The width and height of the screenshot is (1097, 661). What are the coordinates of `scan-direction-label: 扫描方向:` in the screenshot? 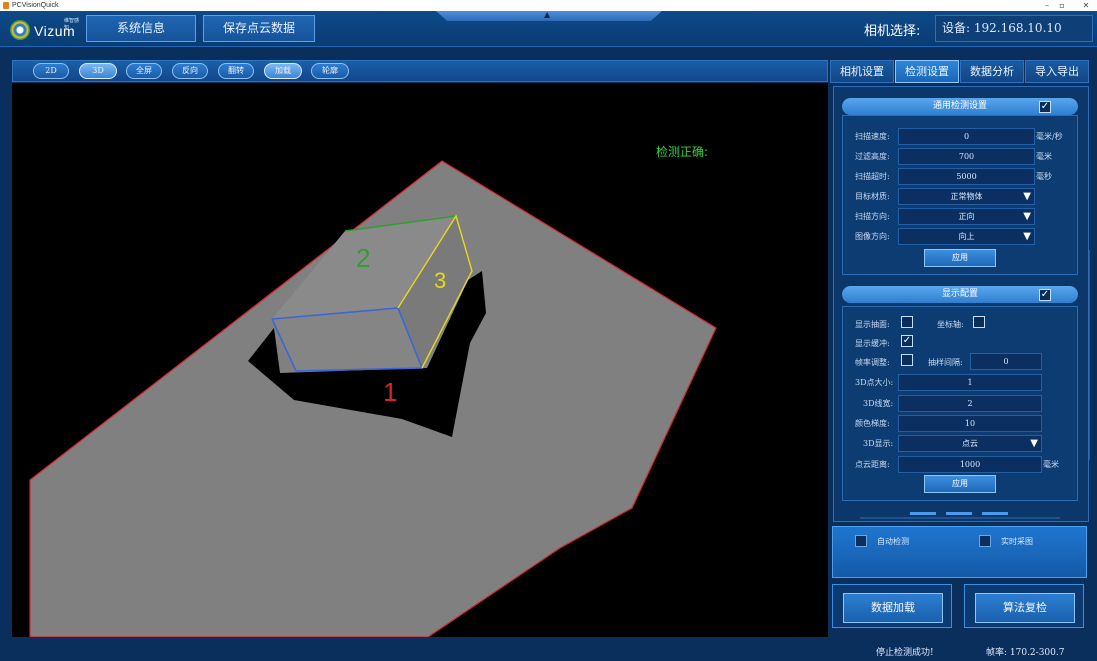 It's located at (872, 216).